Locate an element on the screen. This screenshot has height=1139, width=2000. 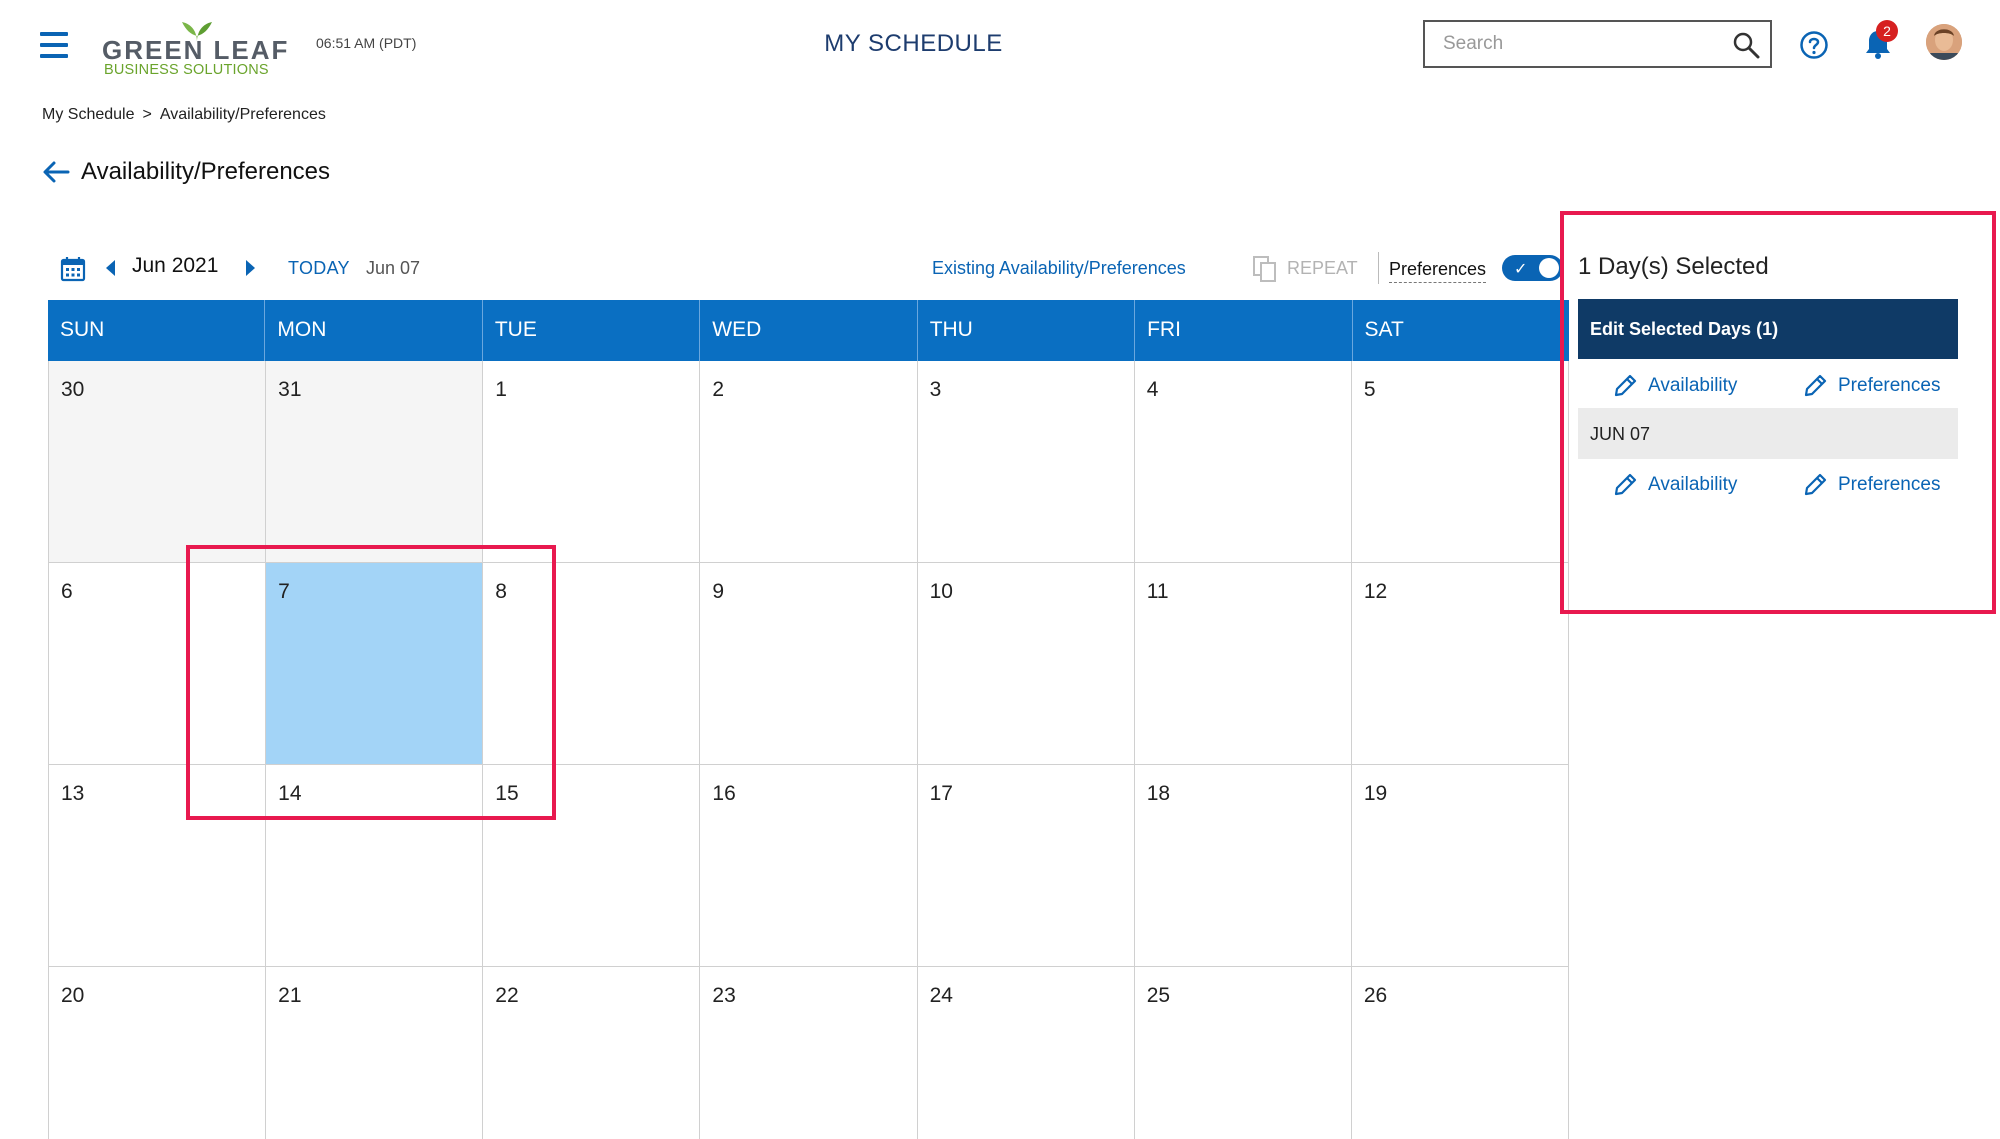
edit-preferences-all-label: Preferences is located at coordinates (1889, 385).